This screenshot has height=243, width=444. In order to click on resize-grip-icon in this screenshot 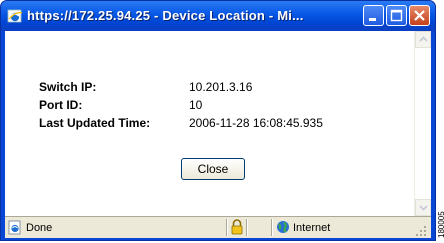, I will do `click(422, 231)`.